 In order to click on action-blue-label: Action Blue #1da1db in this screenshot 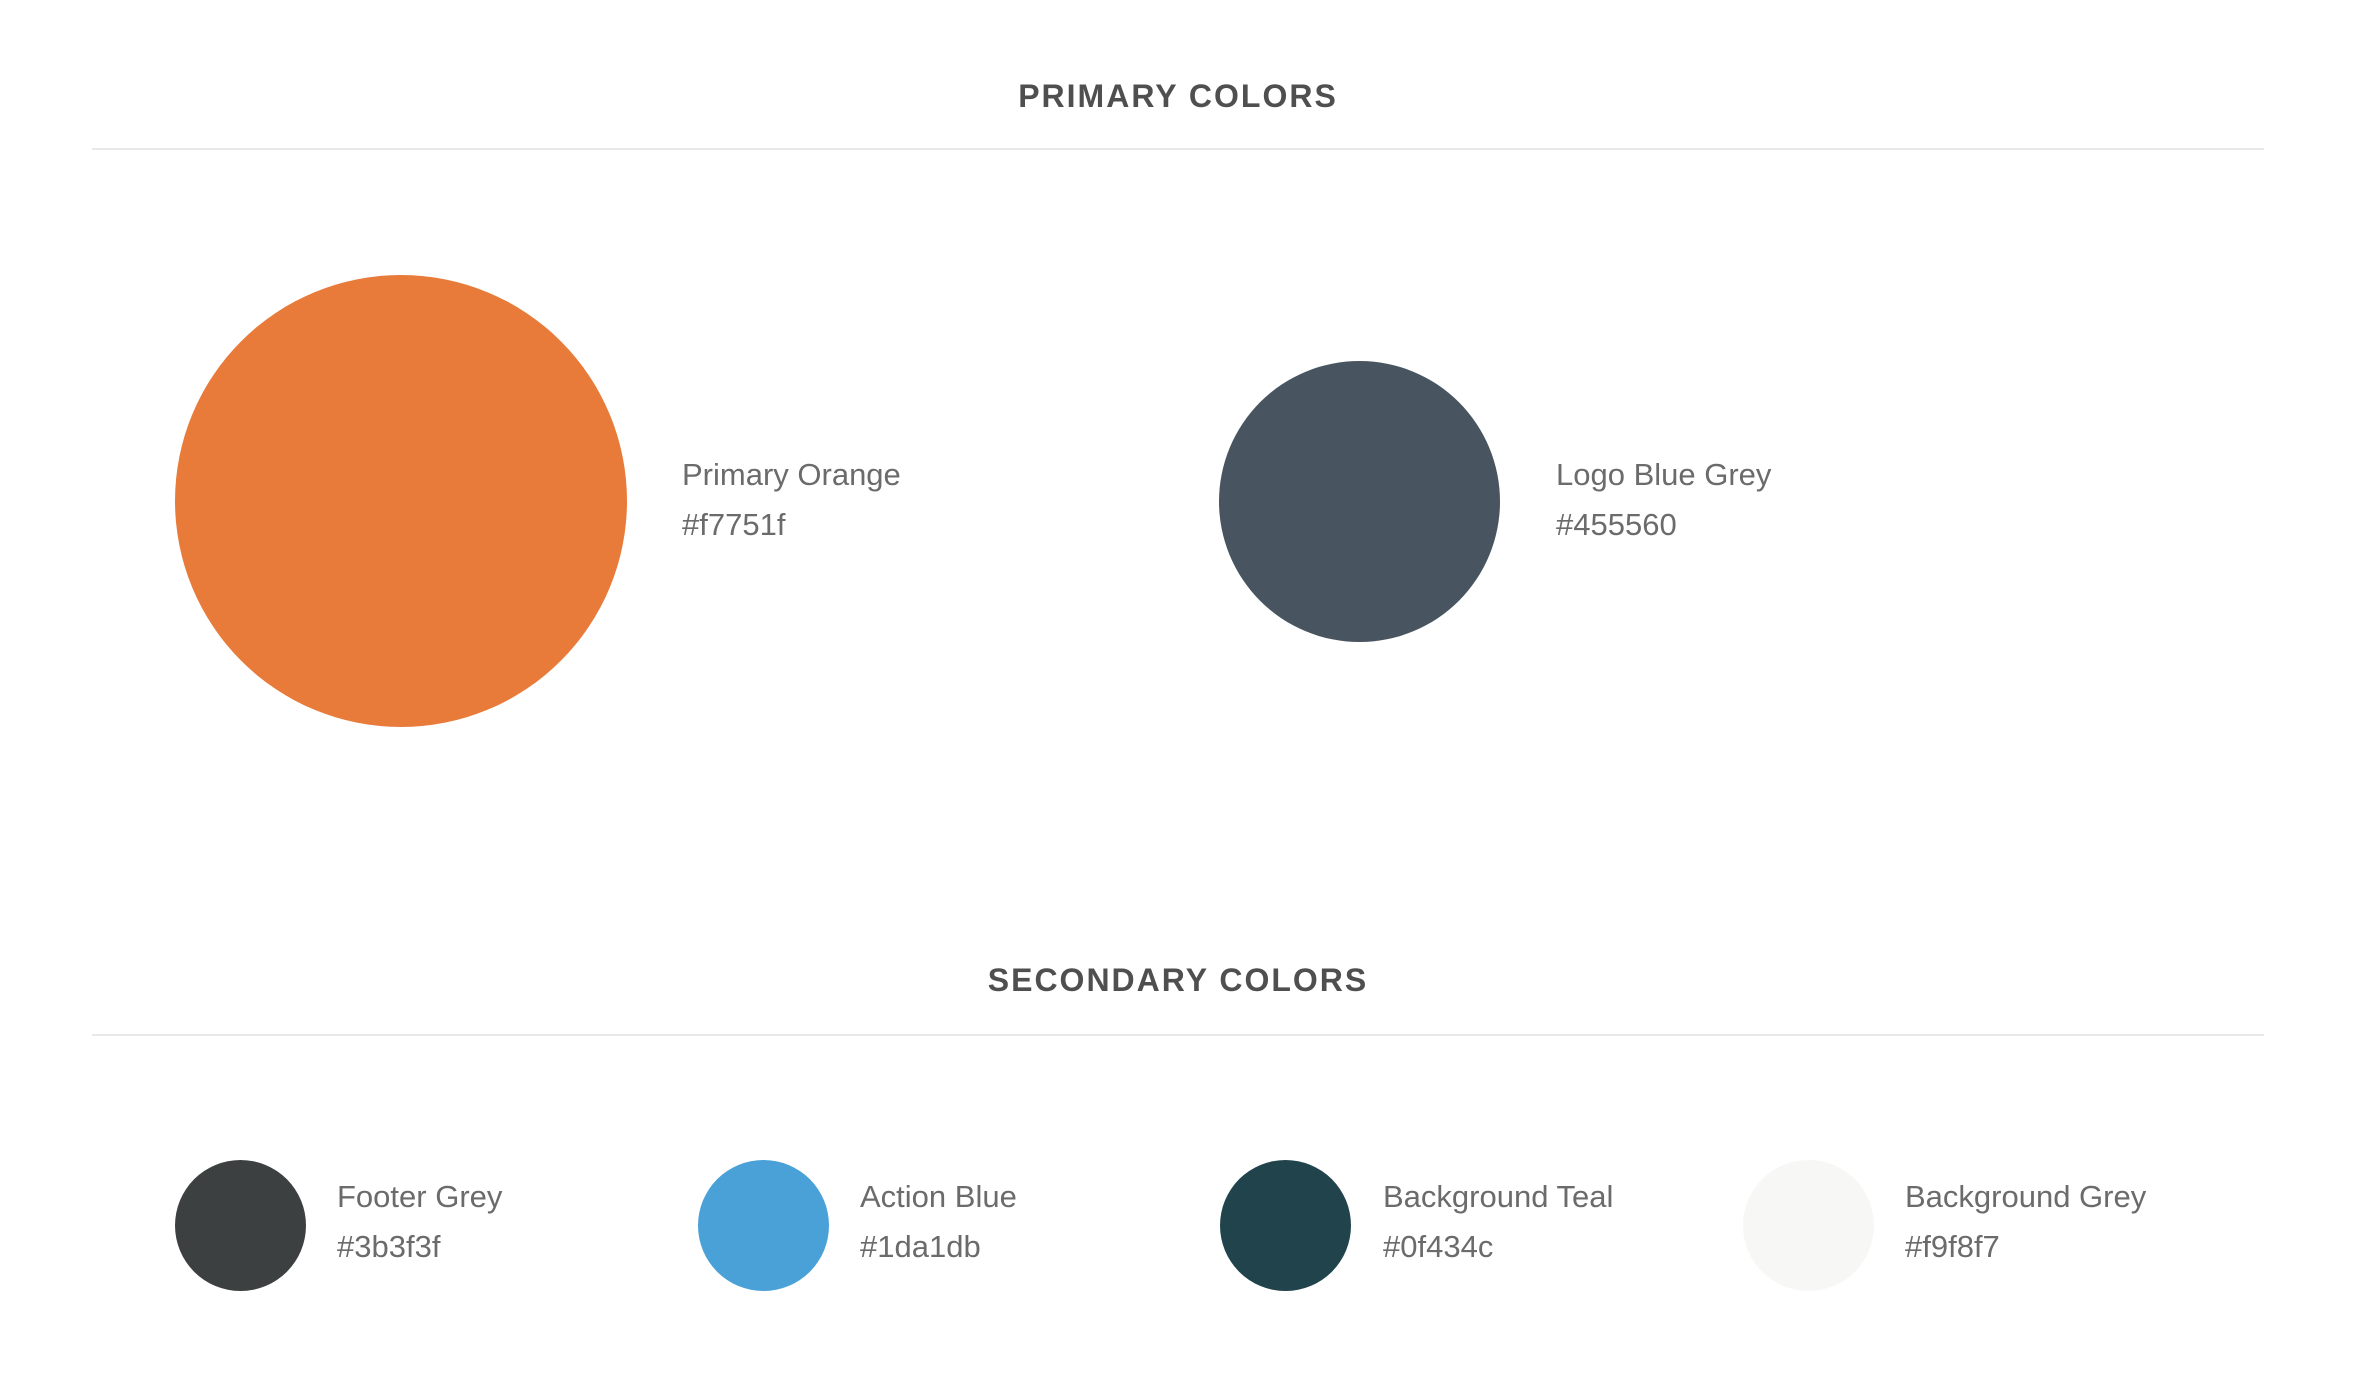, I will do `click(938, 1222)`.